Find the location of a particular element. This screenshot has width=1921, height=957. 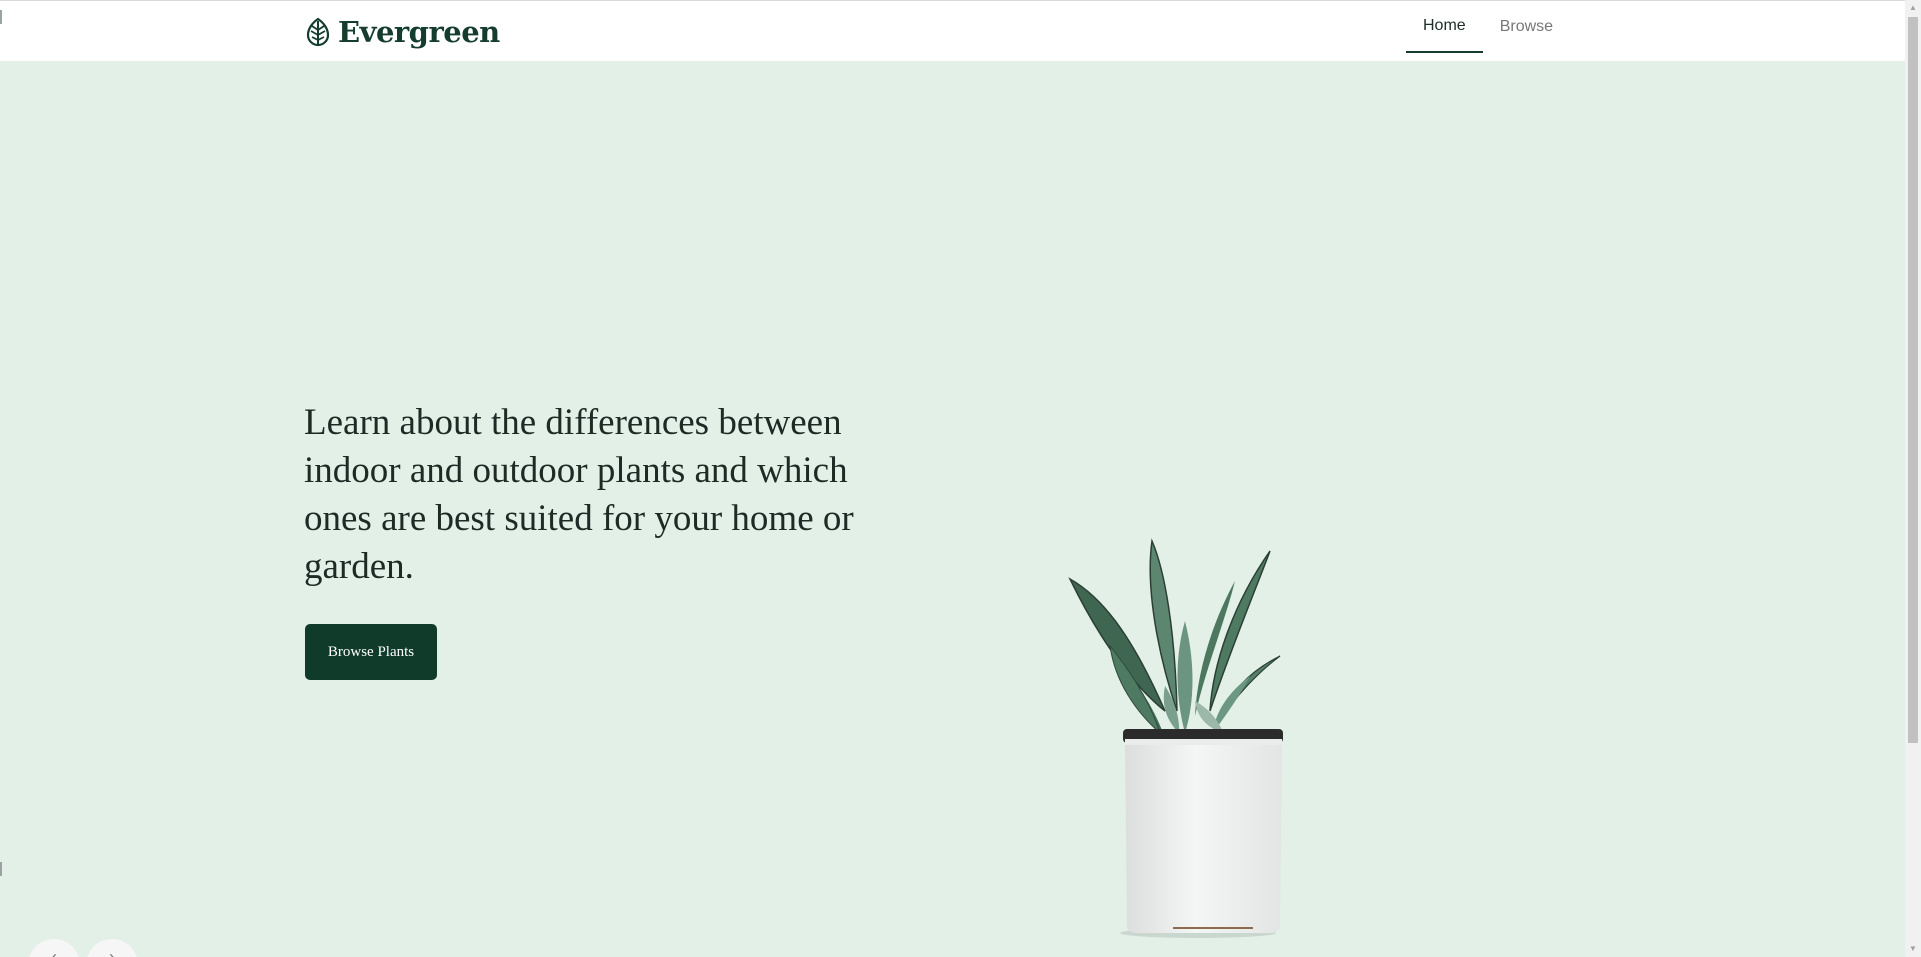

brand-logo: Evergreen is located at coordinates (402, 32).